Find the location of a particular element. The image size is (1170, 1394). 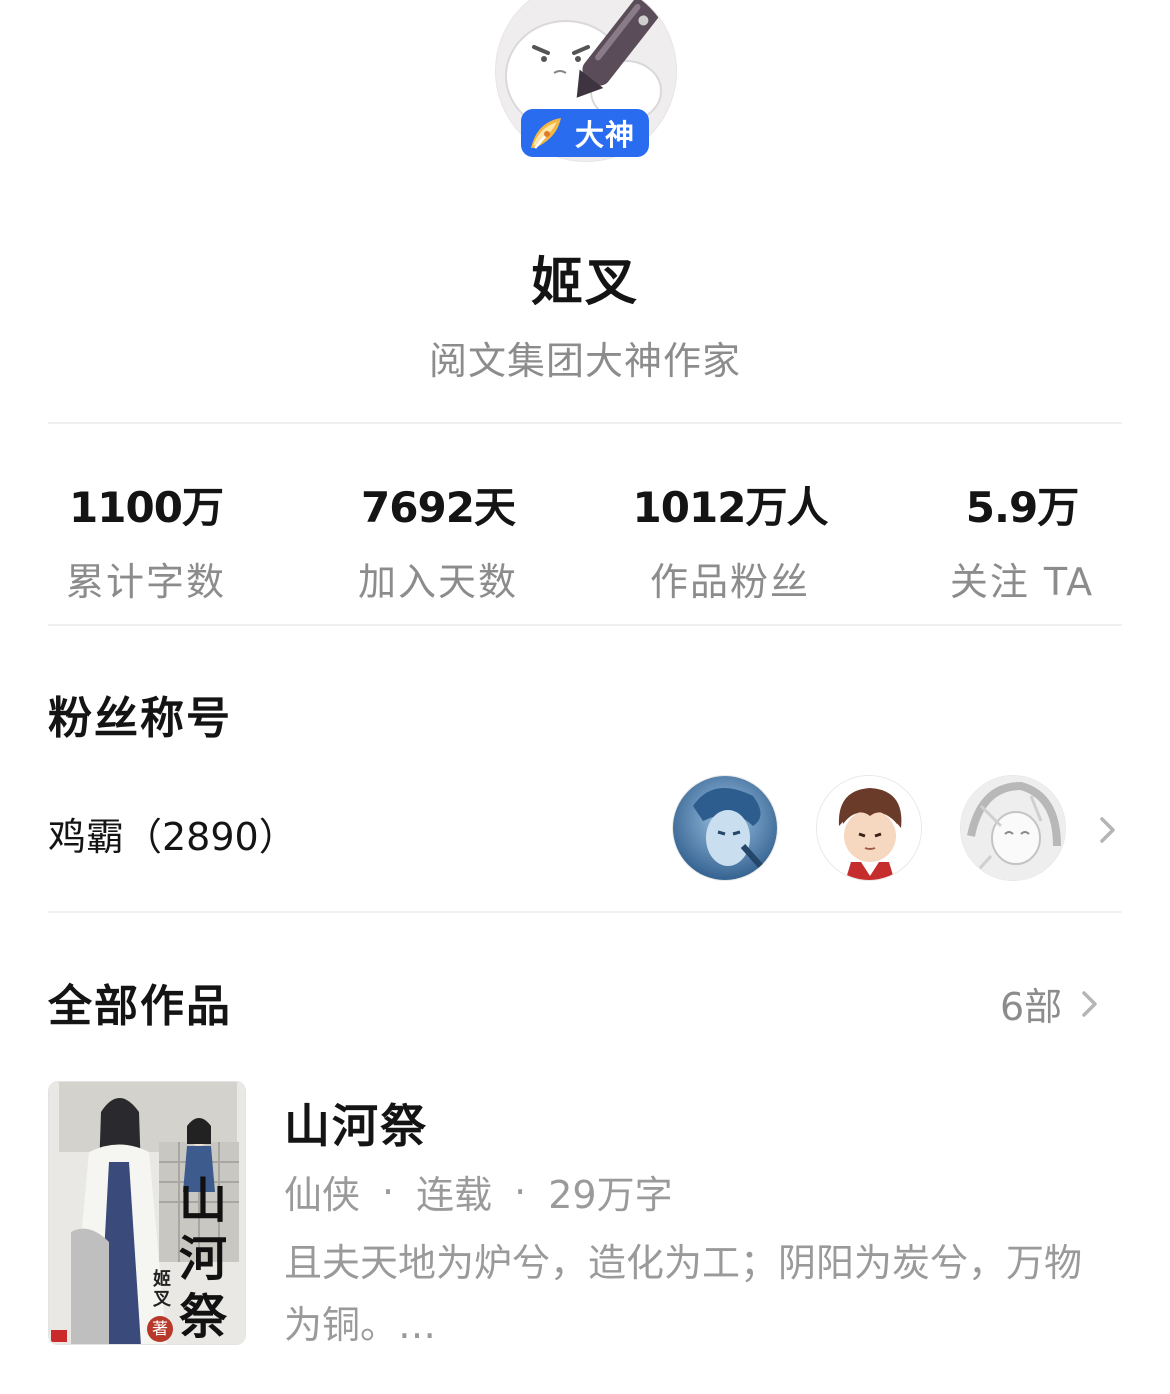

stat-value: 5.9万 is located at coordinates (1022, 507).